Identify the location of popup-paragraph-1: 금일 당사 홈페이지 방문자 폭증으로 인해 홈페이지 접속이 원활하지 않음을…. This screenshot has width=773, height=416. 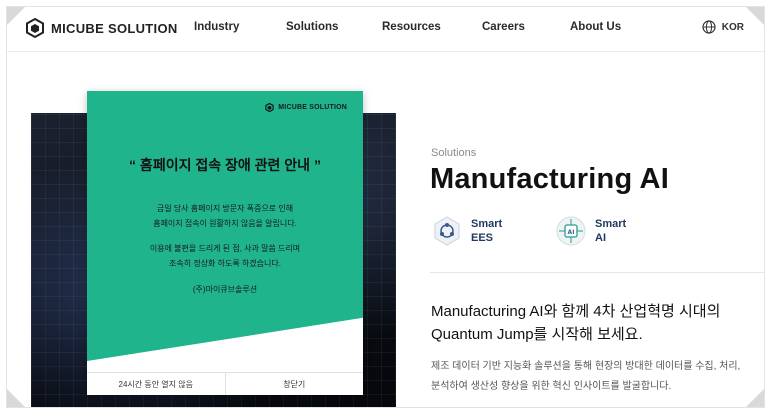
(225, 216).